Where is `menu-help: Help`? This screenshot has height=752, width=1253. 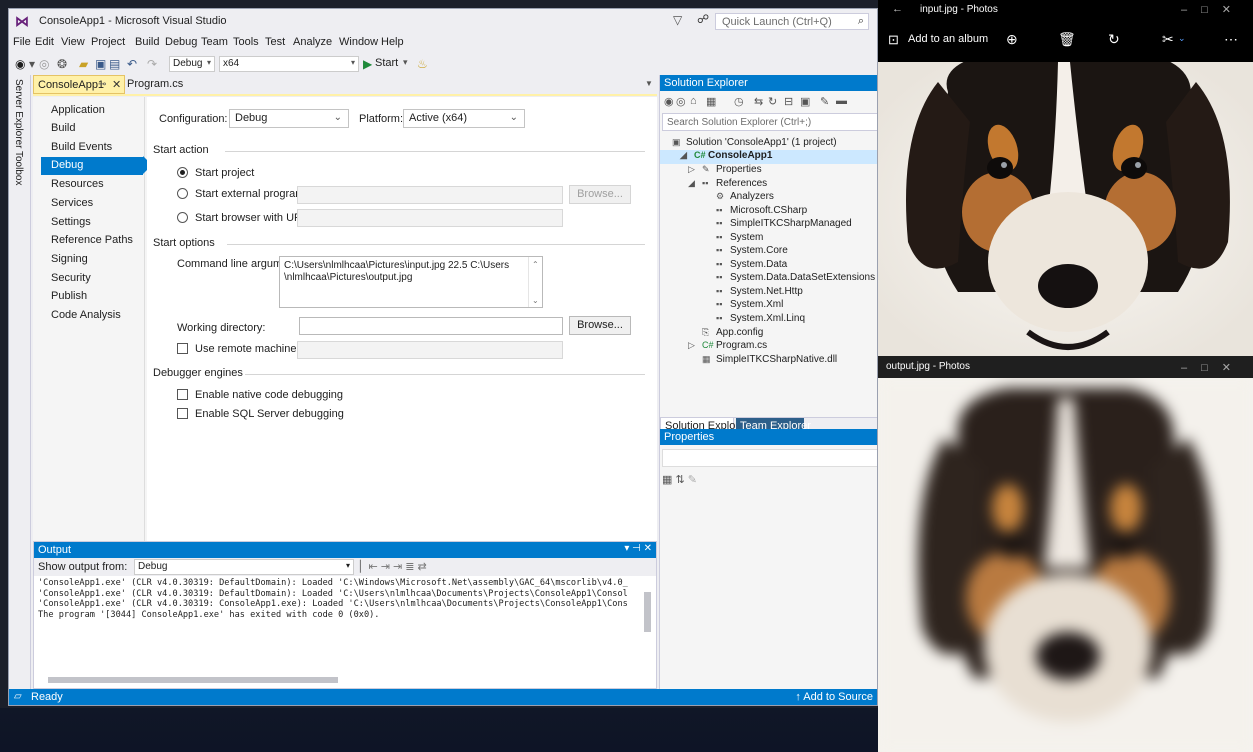
menu-help: Help is located at coordinates (392, 42).